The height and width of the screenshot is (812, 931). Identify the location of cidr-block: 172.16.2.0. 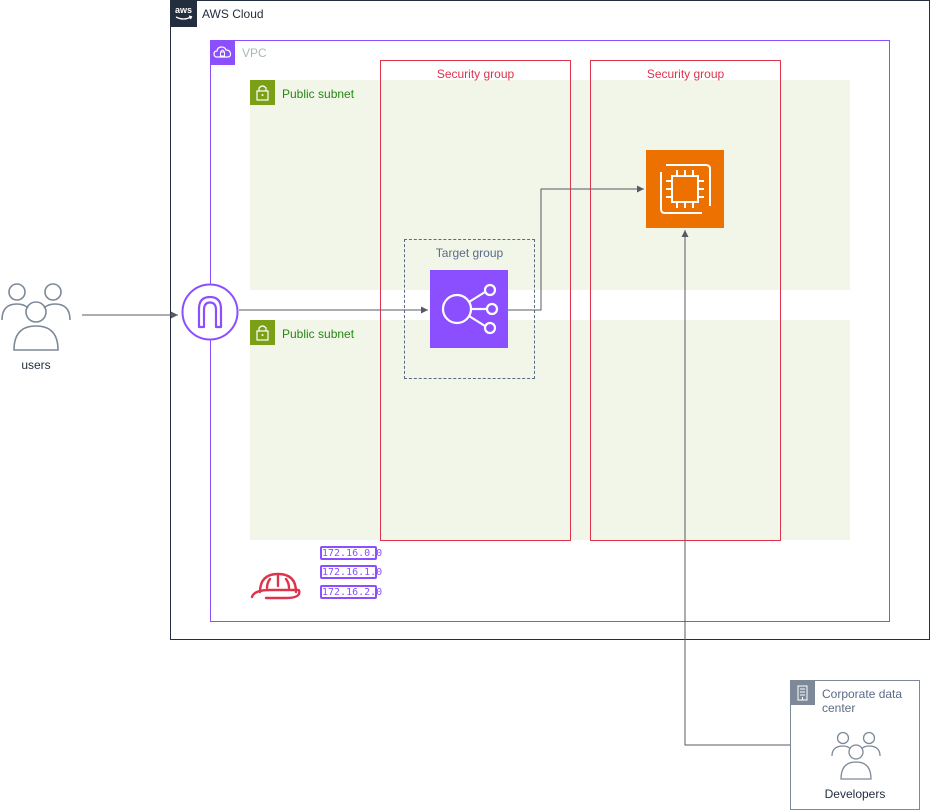
(351, 592).